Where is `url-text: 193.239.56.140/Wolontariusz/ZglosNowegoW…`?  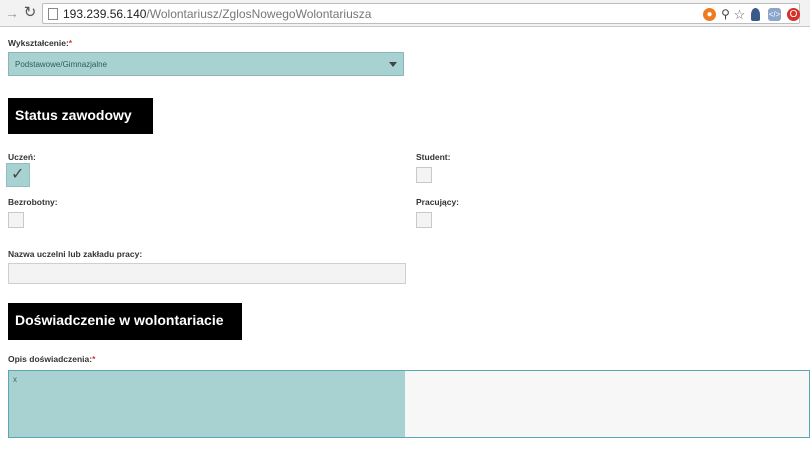
url-text: 193.239.56.140/Wolontariusz/ZglosNowegoW… is located at coordinates (217, 14).